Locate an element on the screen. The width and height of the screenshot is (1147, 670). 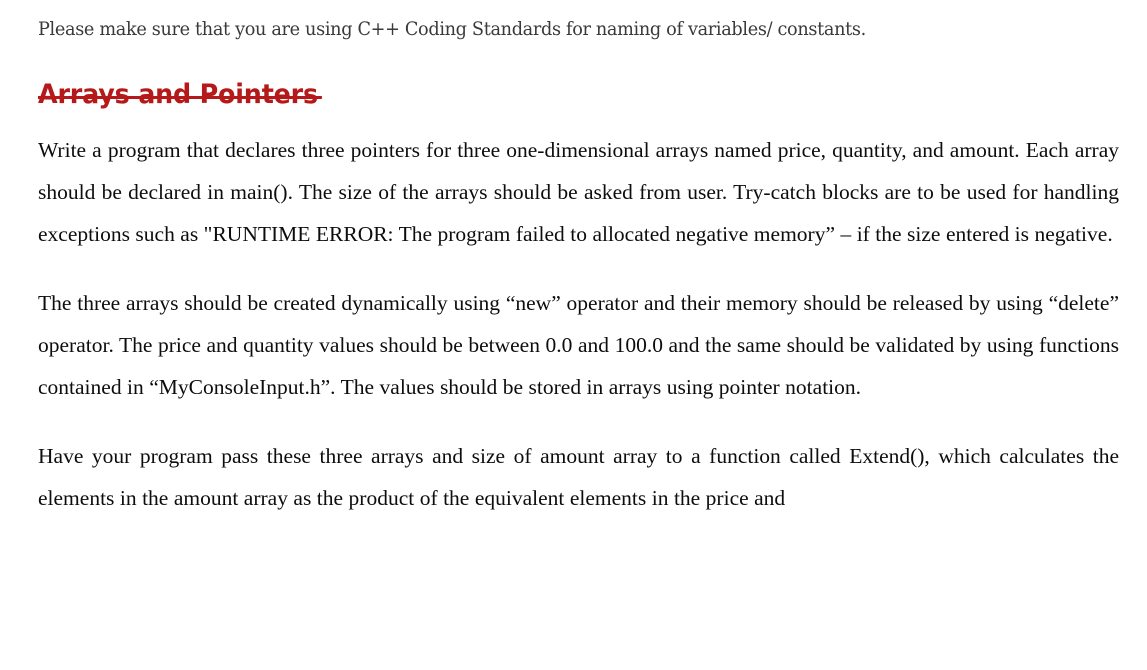
section-heading-arrays-and-pointers: Arrays and Pointers is located at coordinates (180, 79).